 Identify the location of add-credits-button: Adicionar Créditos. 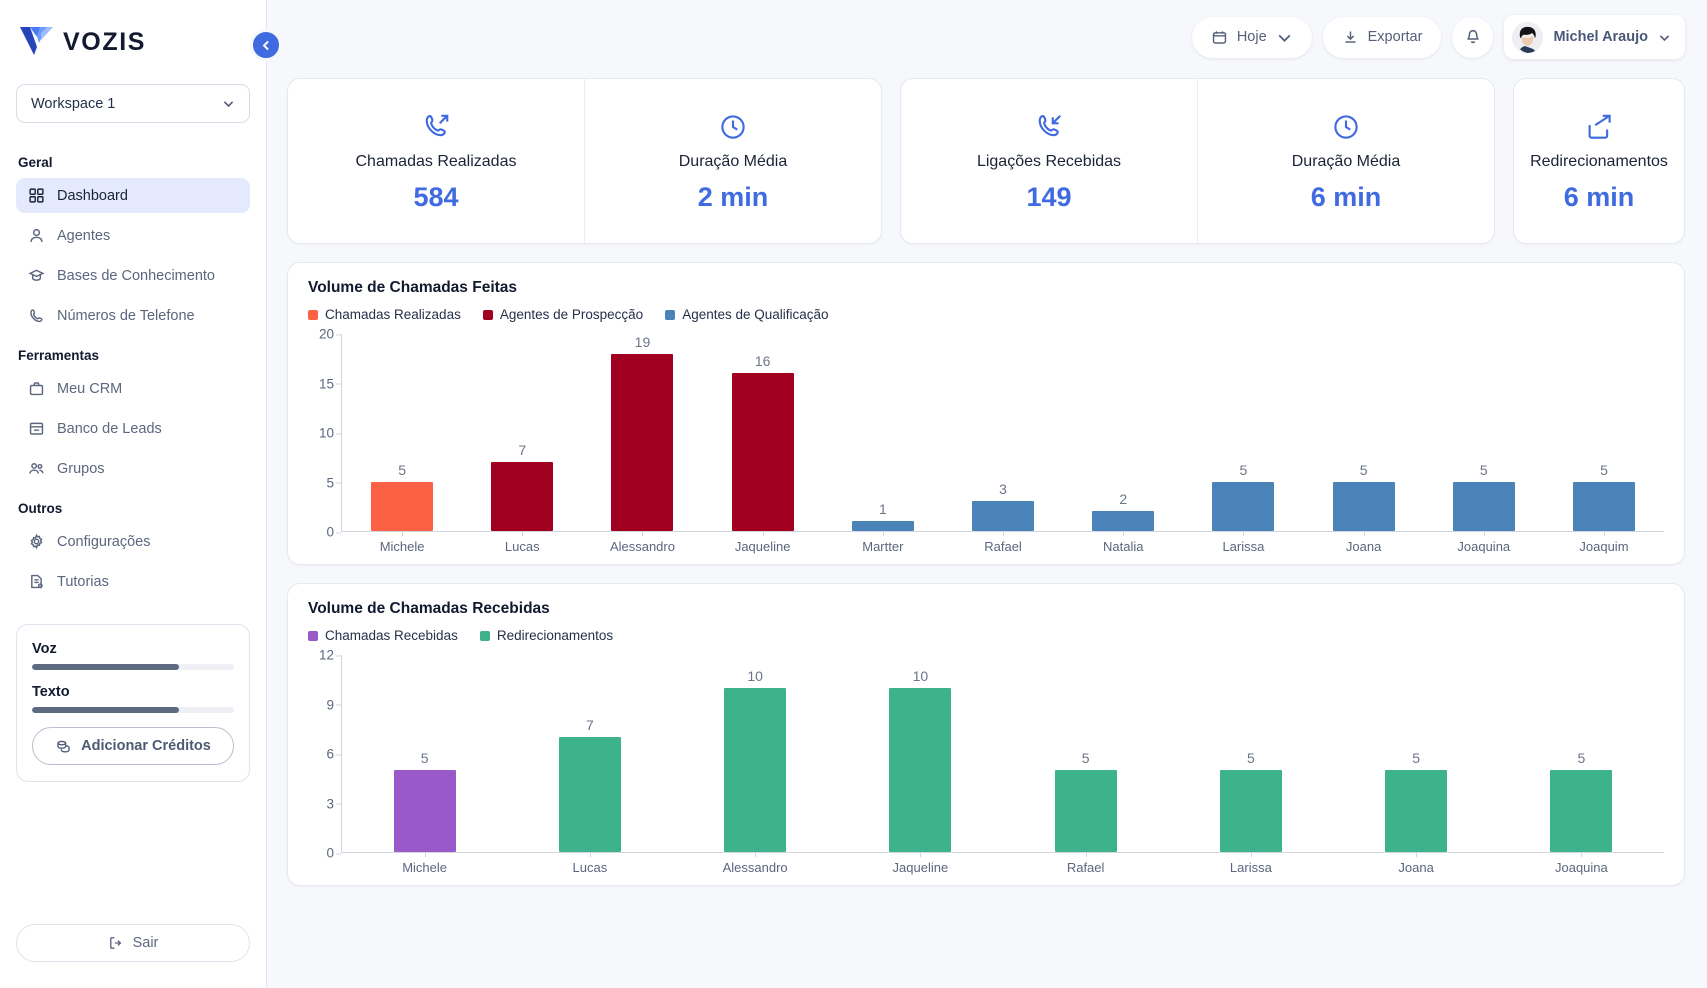
(133, 746).